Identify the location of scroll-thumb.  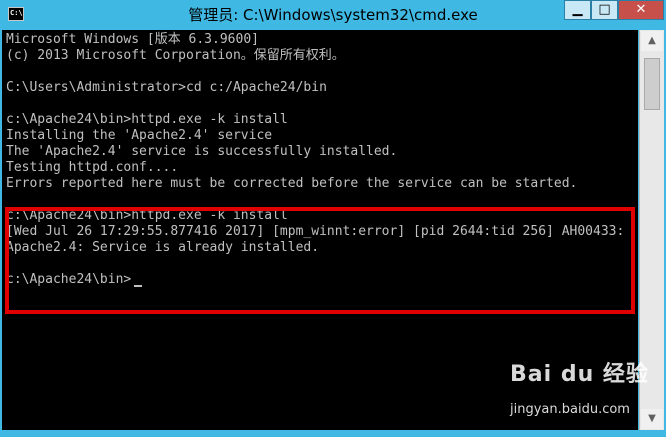
(652, 84).